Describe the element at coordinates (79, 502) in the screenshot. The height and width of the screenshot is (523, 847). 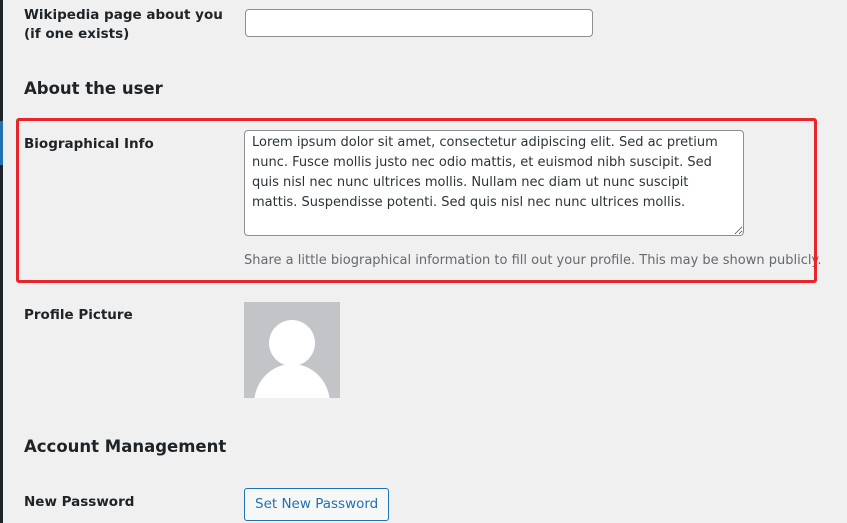
I see `new-password-label: New Password` at that location.